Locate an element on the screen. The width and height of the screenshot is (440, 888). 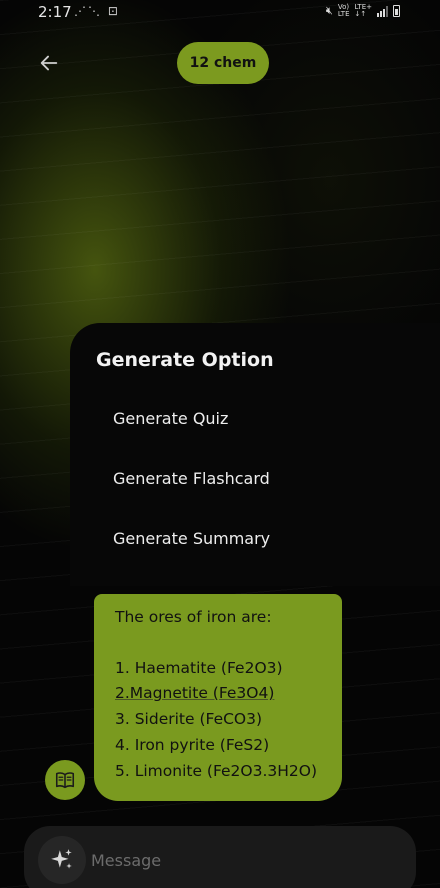
answer-item: 3. Siderite (FeCO3) is located at coordinates (189, 719).